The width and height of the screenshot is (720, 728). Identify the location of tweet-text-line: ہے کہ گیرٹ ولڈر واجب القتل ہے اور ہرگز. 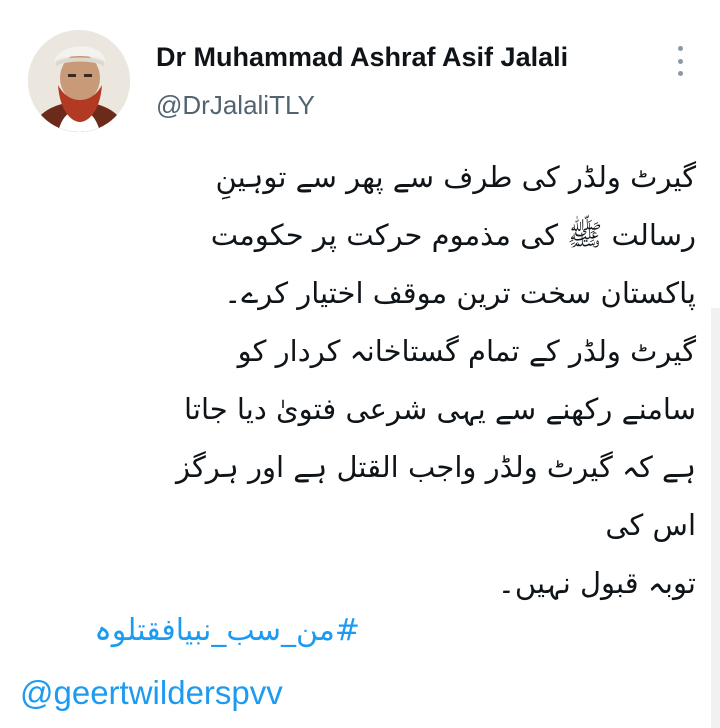
(435, 467).